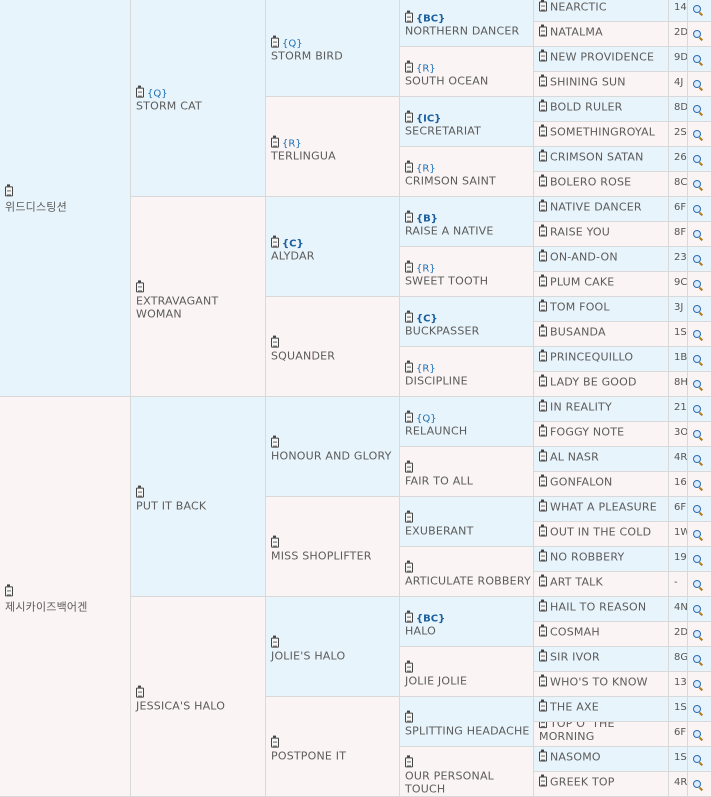 The width and height of the screenshot is (711, 797). Describe the element at coordinates (580, 232) in the screenshot. I see `horse-name: RAISE YOU` at that location.